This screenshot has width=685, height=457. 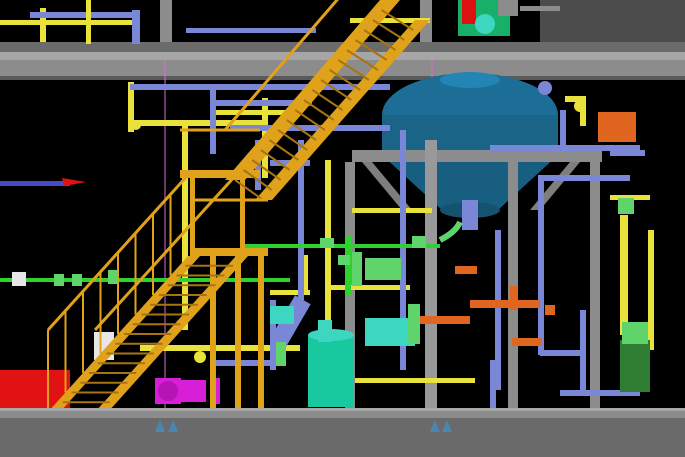 I want to click on orange-instrument-box-icon, so click(x=617, y=127).